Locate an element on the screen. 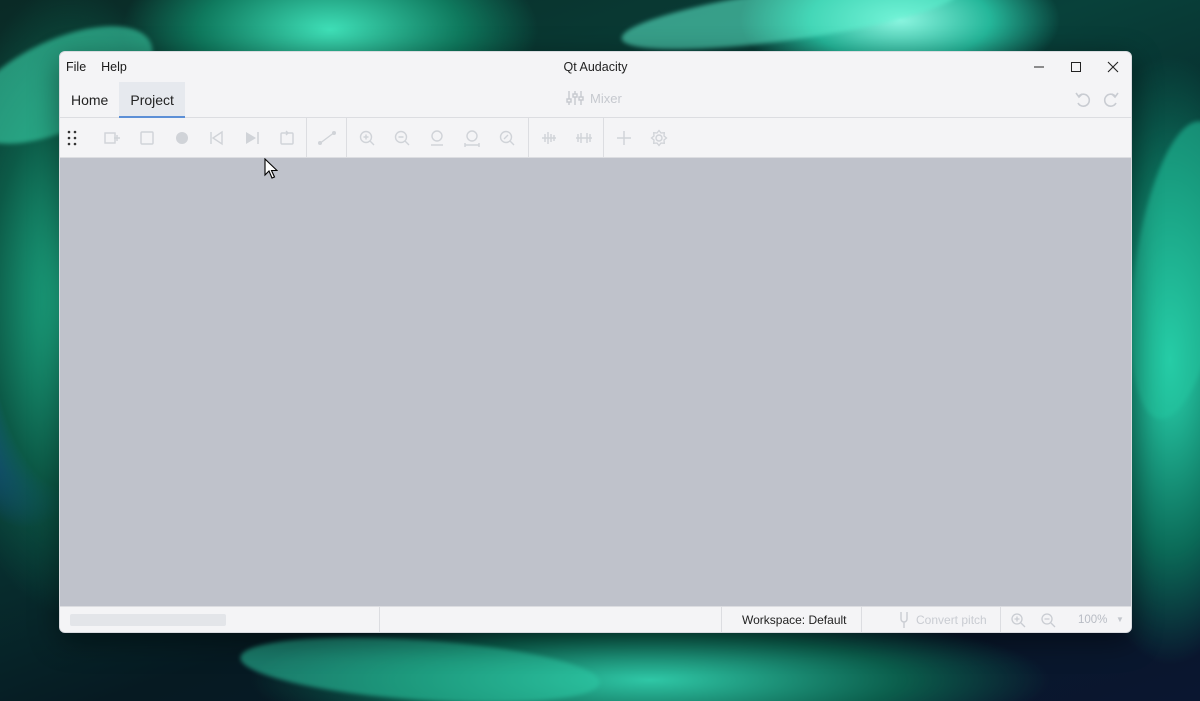 The image size is (1200, 701). fit-selection-button is located at coordinates (436, 138).